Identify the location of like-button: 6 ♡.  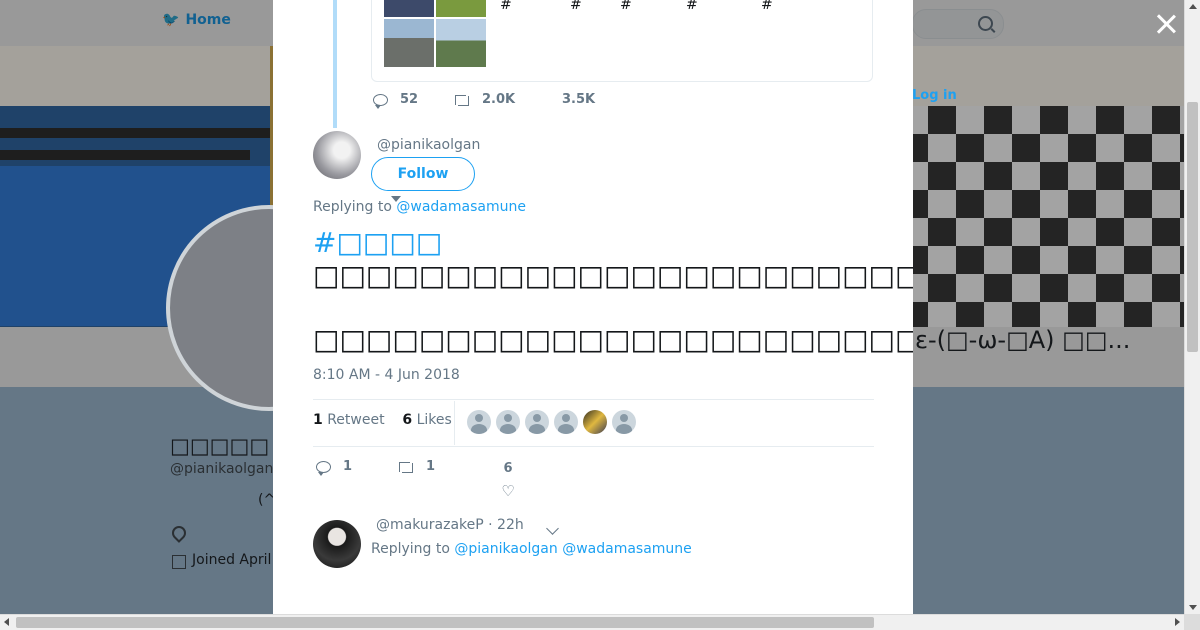
(508, 480).